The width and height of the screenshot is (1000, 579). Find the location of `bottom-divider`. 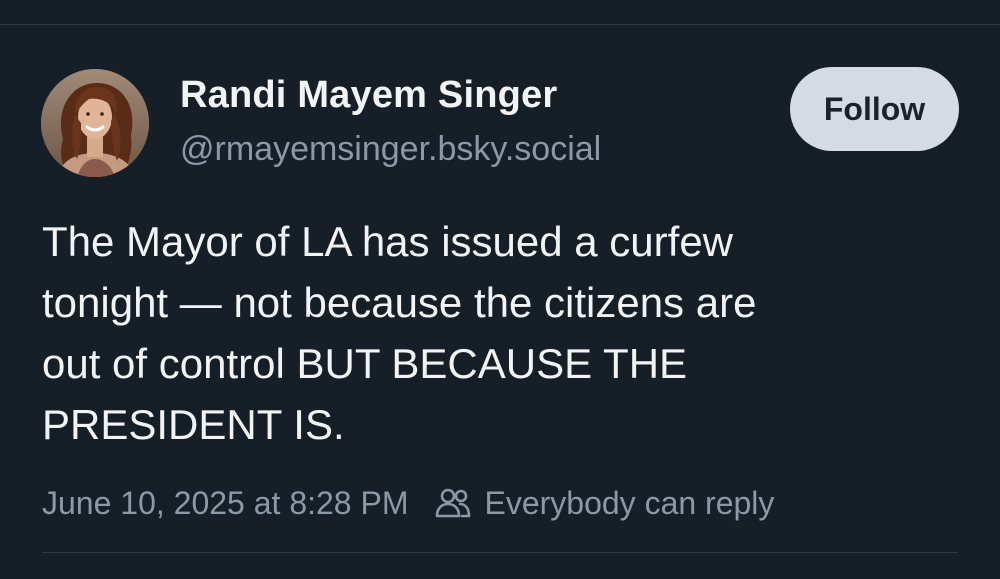

bottom-divider is located at coordinates (500, 552).